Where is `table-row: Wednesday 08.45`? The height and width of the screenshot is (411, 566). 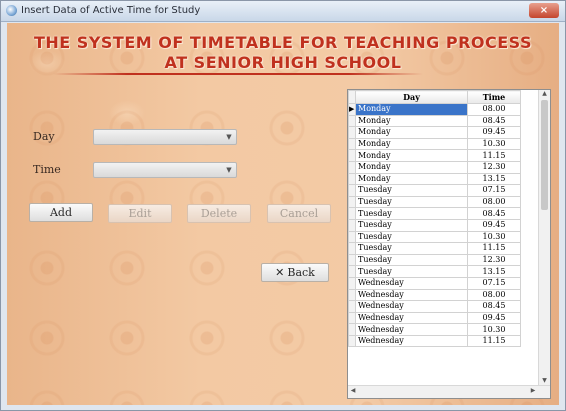 table-row: Wednesday 08.45 is located at coordinates (434, 306).